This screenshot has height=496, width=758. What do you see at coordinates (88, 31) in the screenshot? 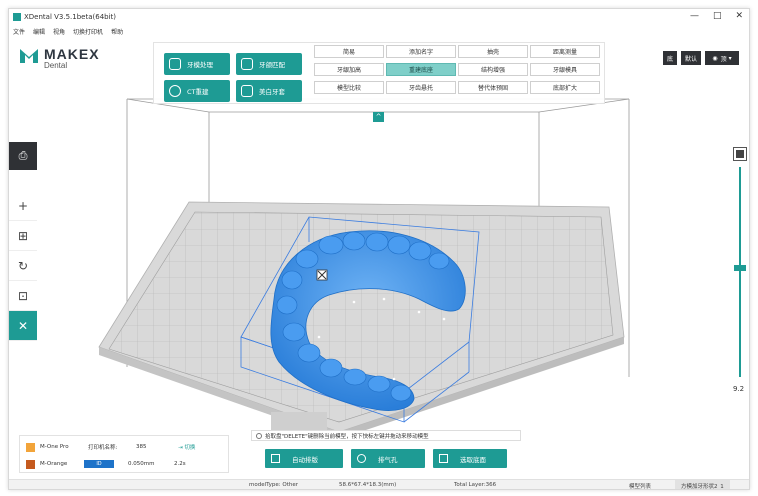
I see `menu-switch-printer: 切换打印机` at bounding box center [88, 31].